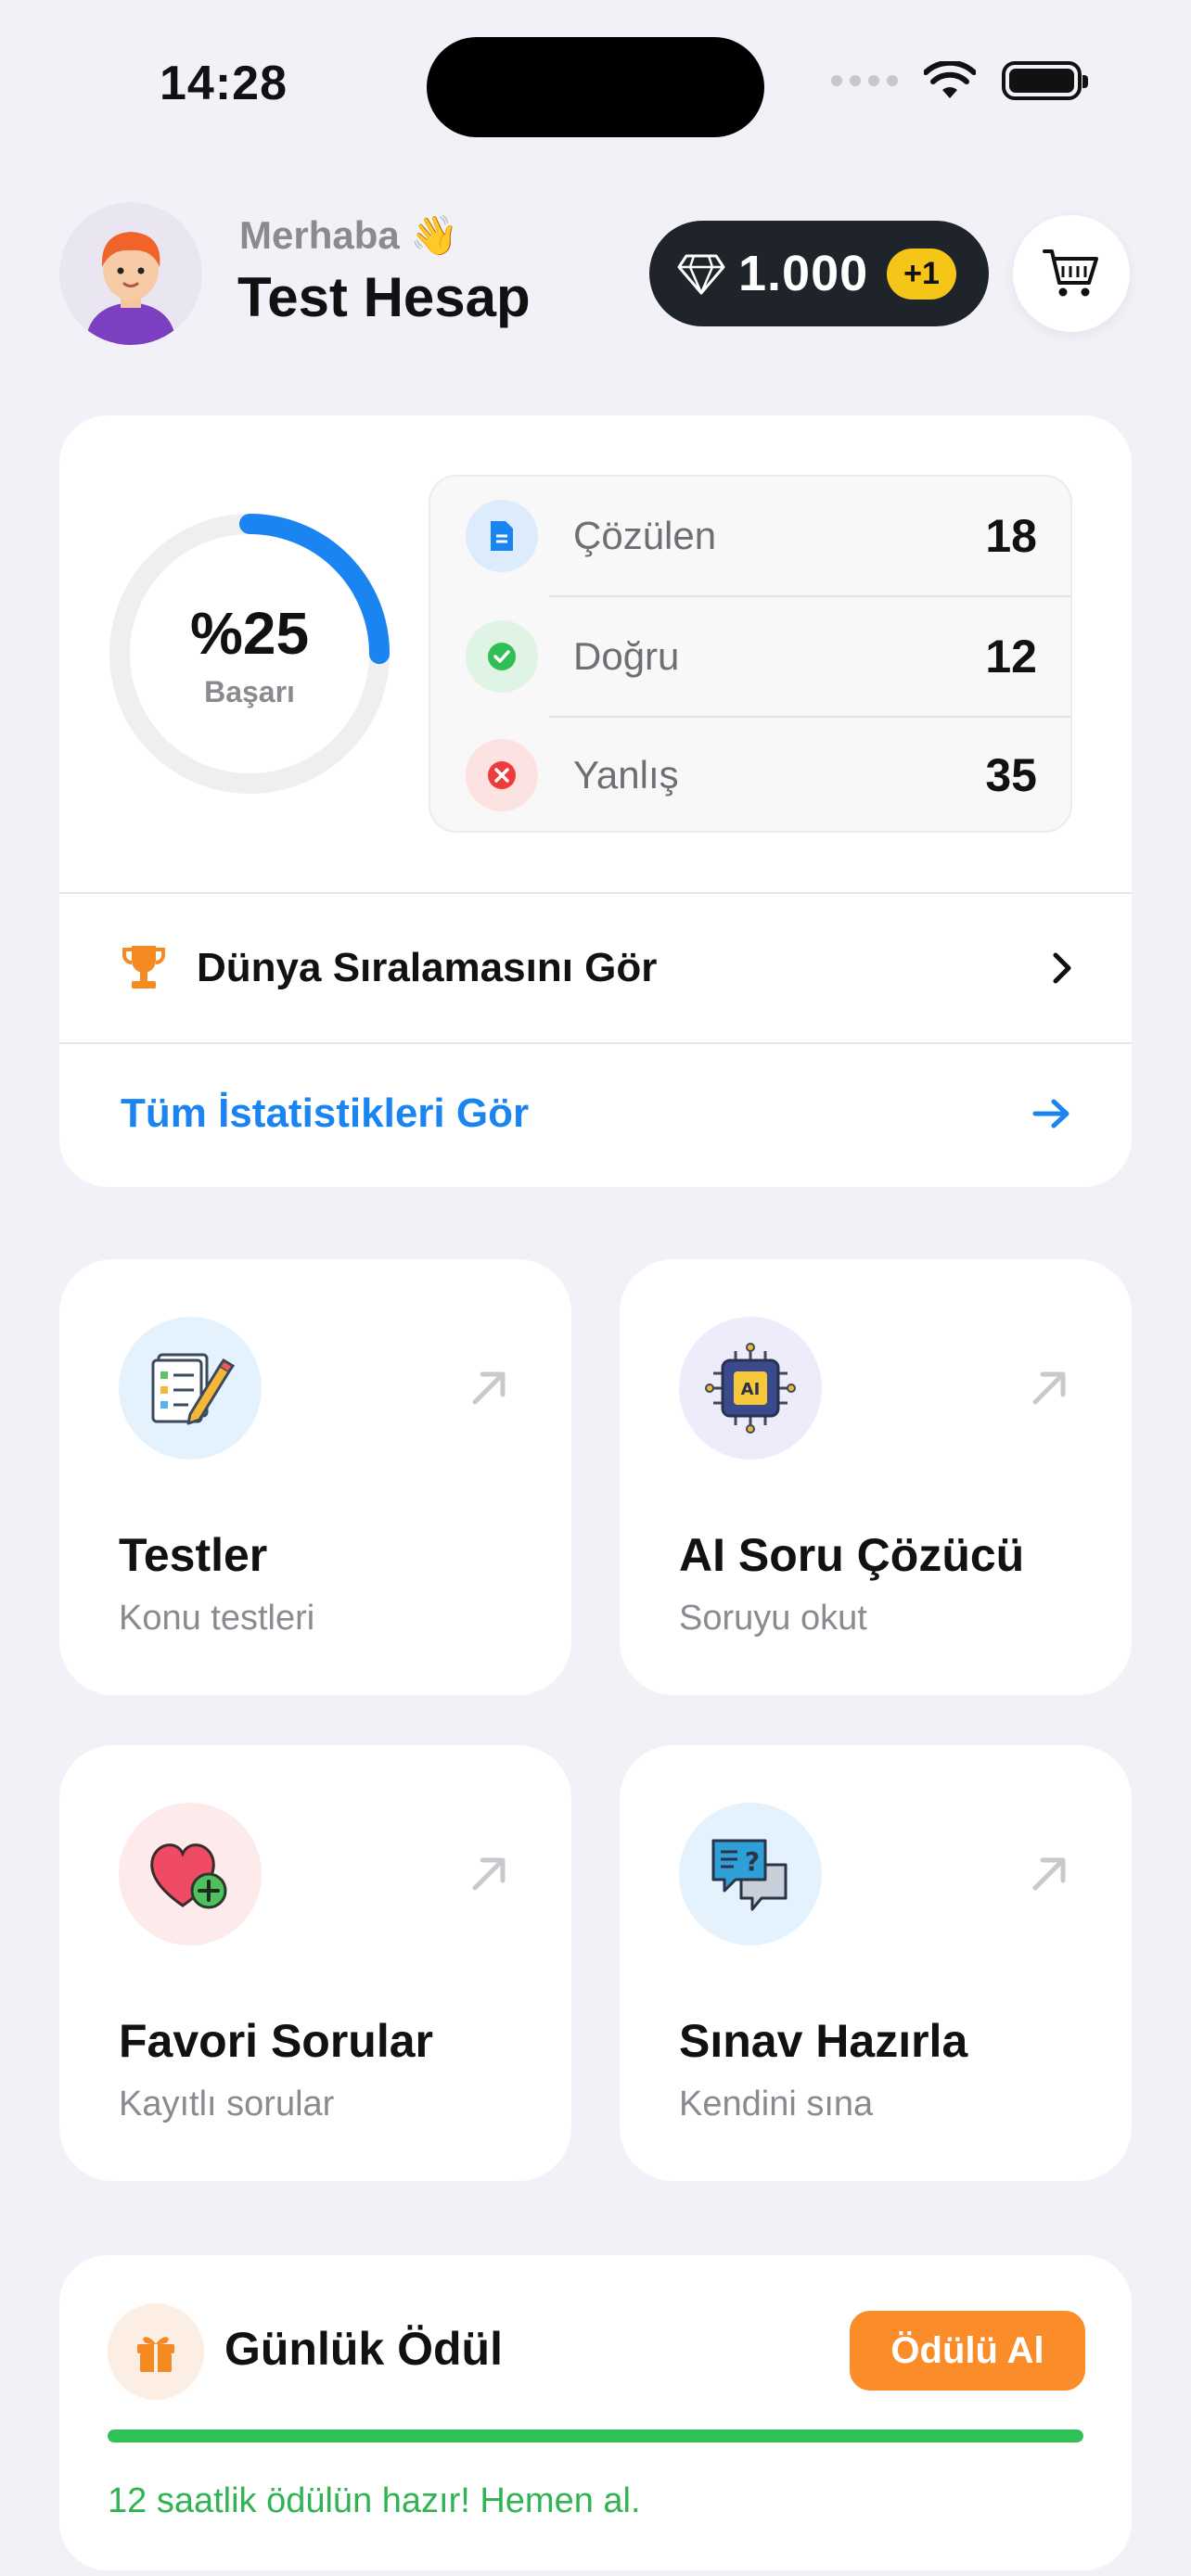 The height and width of the screenshot is (2576, 1191). I want to click on world-ranking-label: Dünya Sıralamasını Gör, so click(427, 968).